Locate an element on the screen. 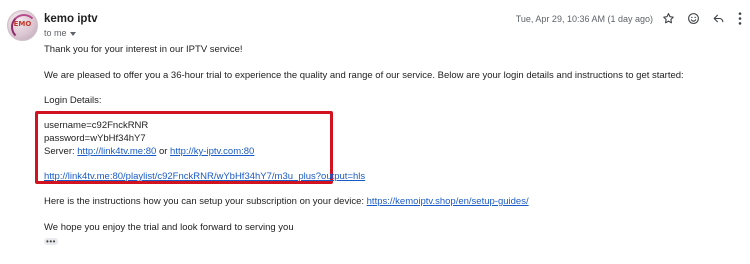  sender-name: kemo iptv is located at coordinates (71, 19).